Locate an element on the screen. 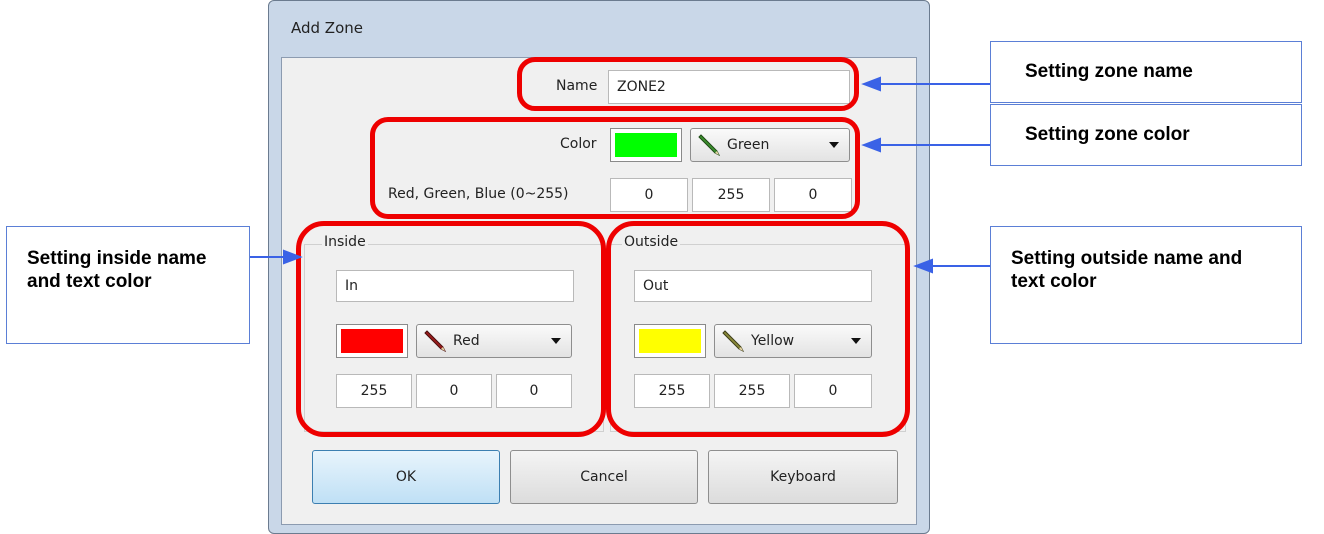 The width and height of the screenshot is (1324, 534). callout-outside: Setting outside name and text color is located at coordinates (1146, 285).